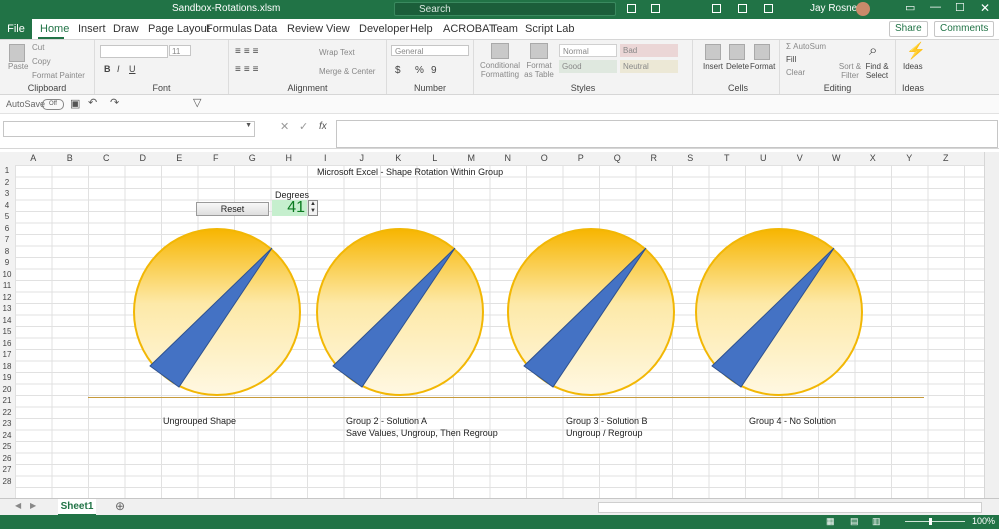  What do you see at coordinates (607, 421) in the screenshot?
I see `caption-group-3: Group 3 - Solution B` at bounding box center [607, 421].